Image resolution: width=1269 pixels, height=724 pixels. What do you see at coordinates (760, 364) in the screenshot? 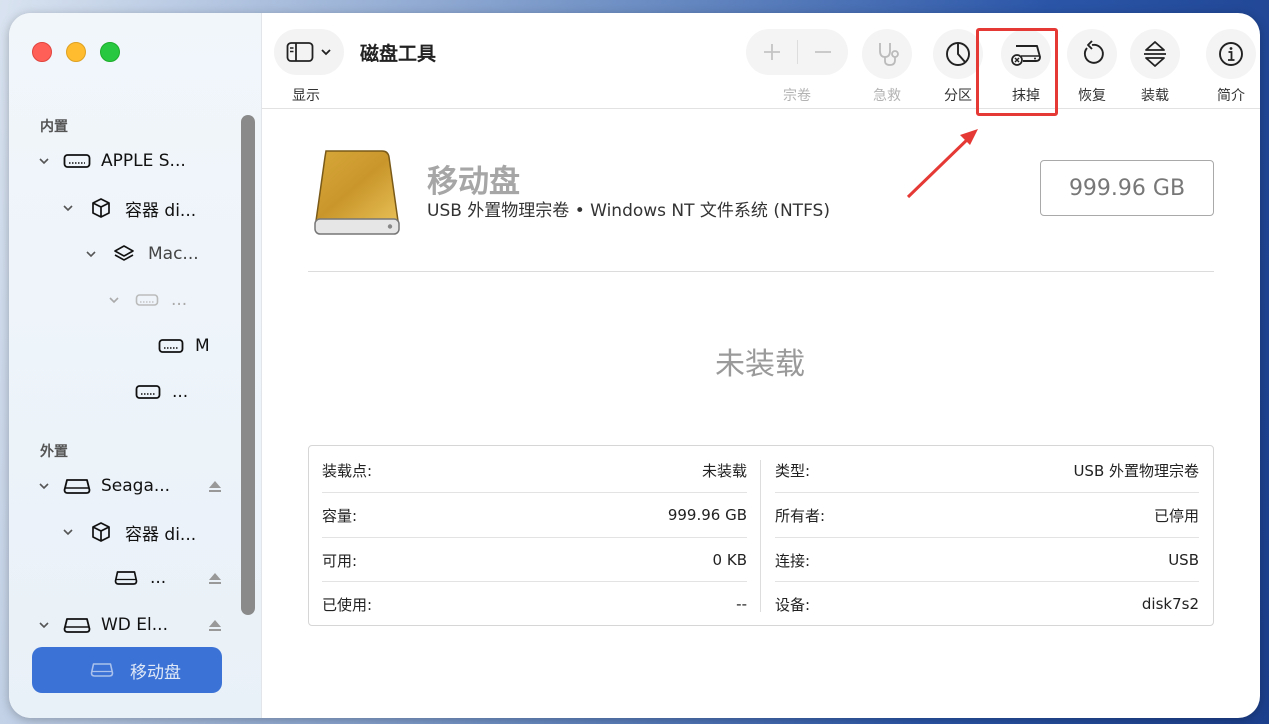
I see `mount-status-text: 未装载` at bounding box center [760, 364].